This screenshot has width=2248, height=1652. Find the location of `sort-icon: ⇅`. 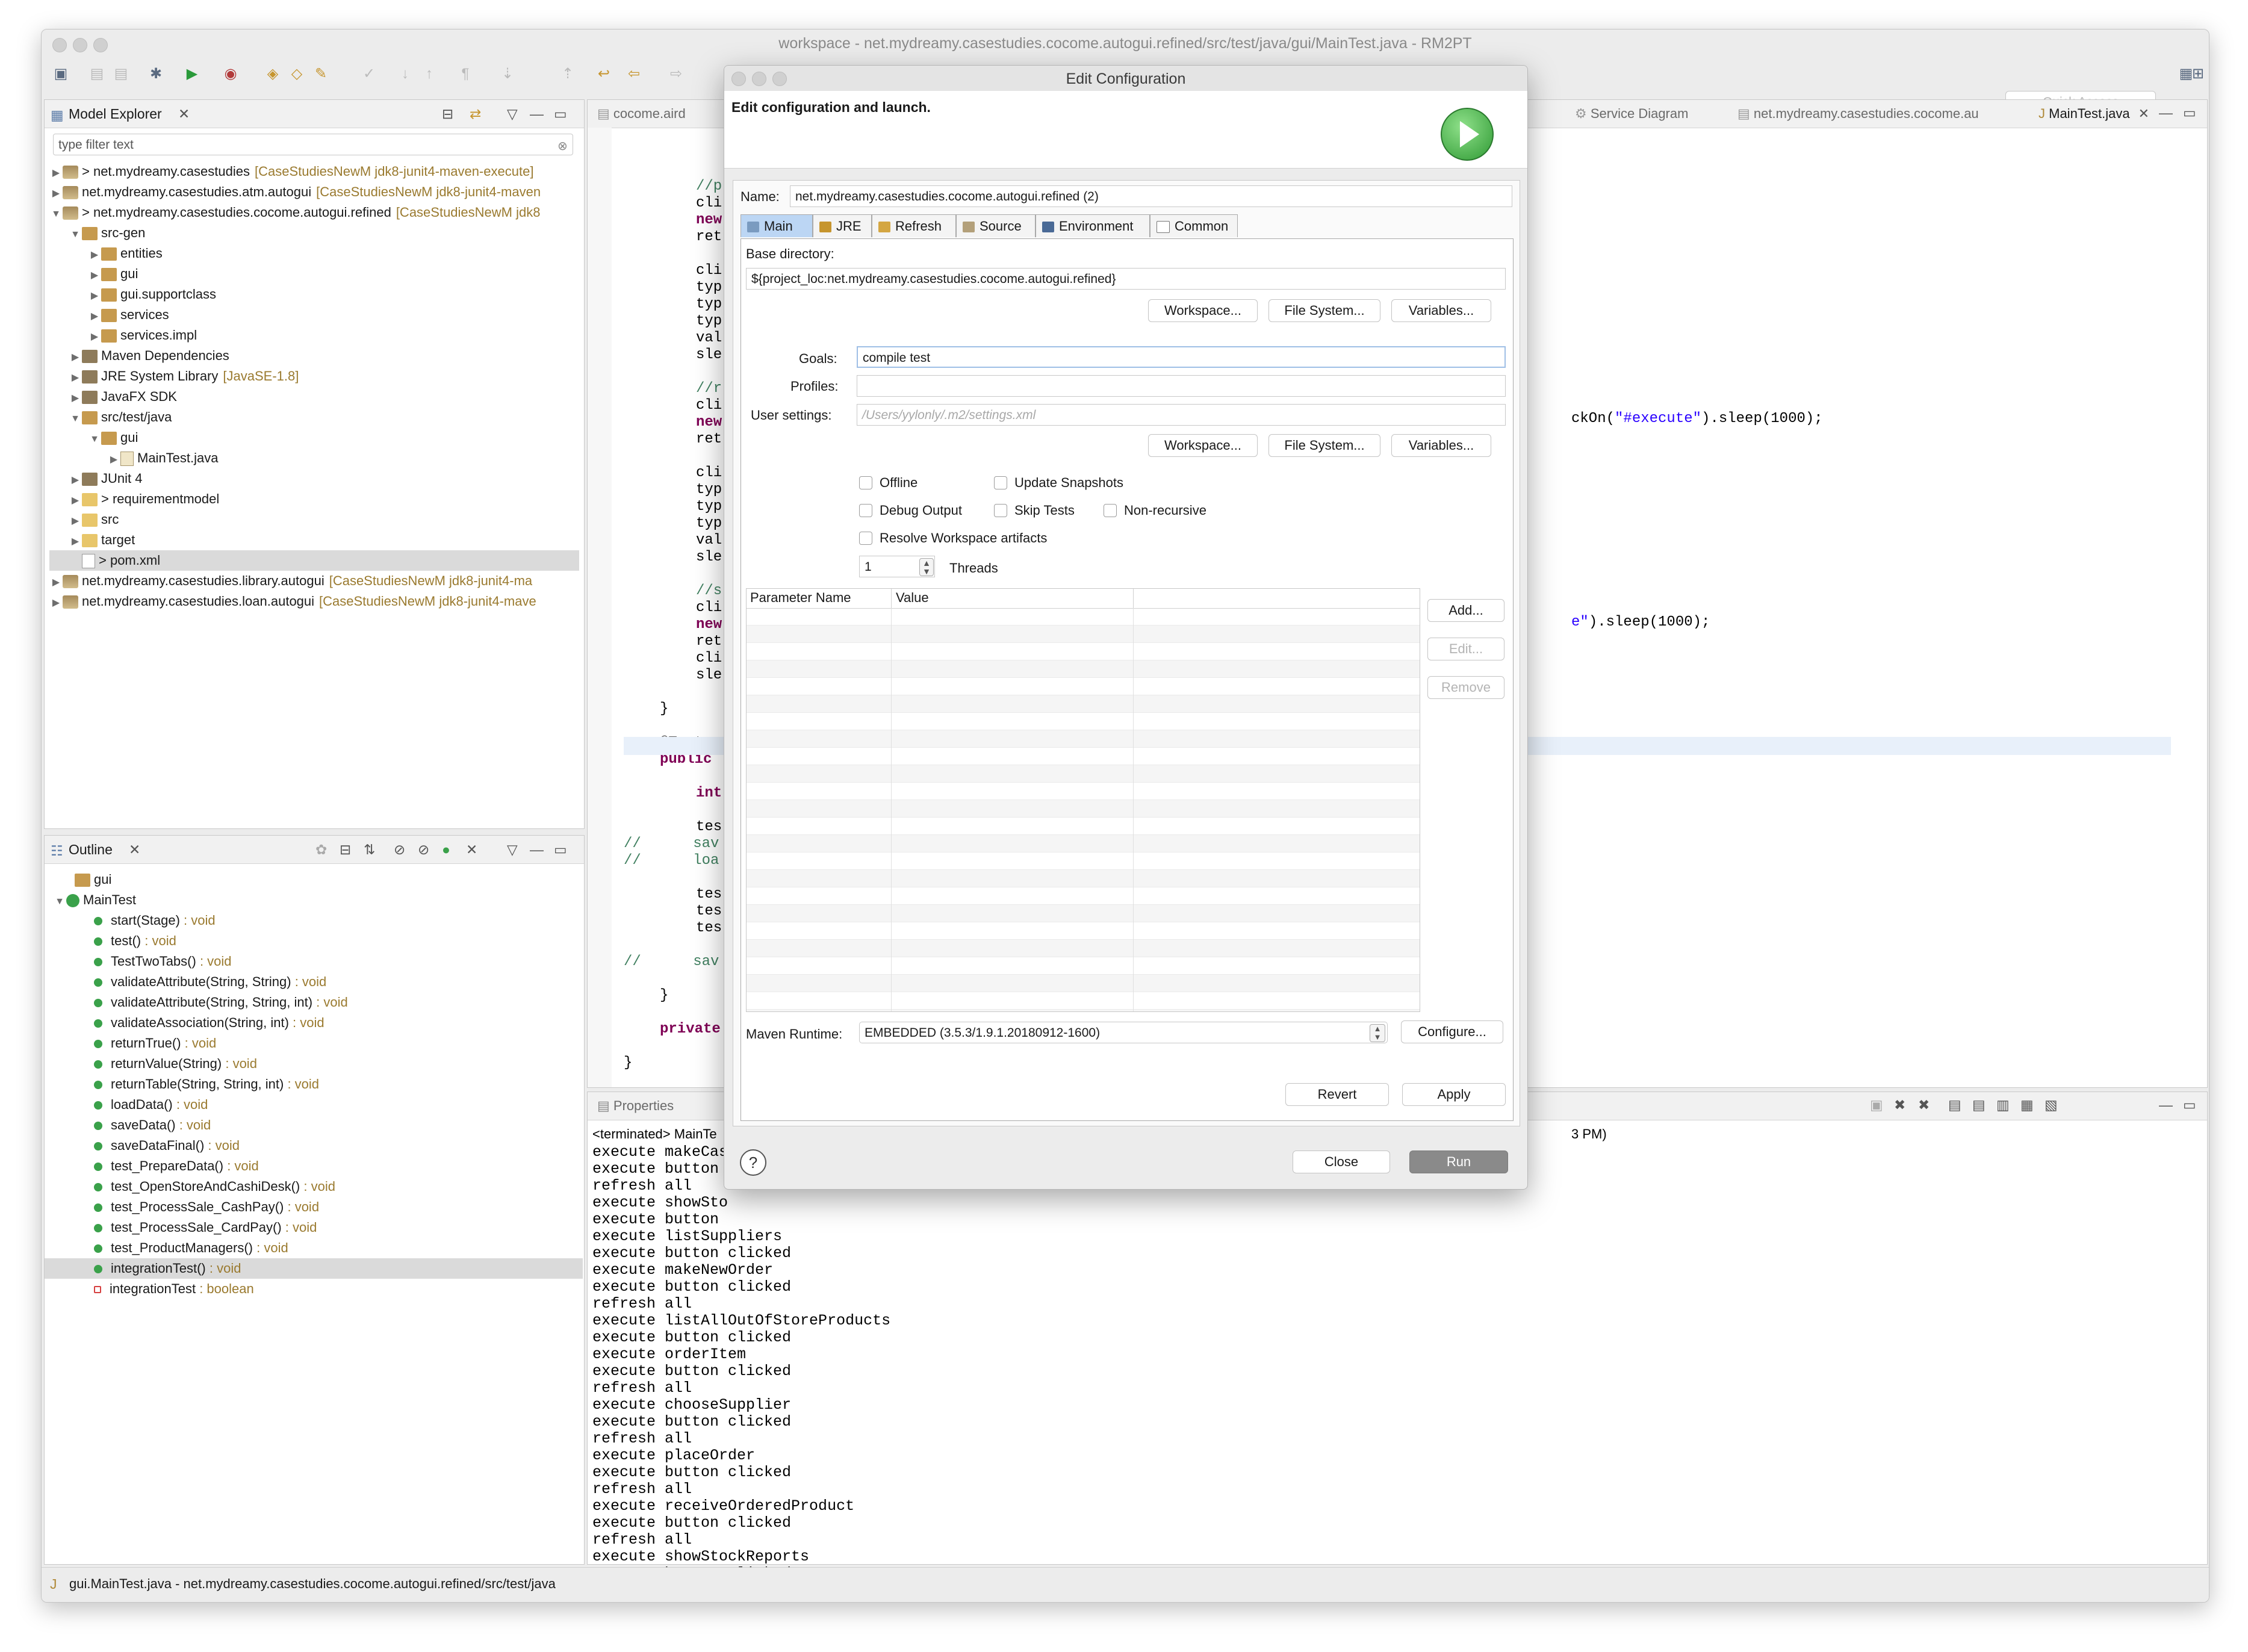

sort-icon: ⇅ is located at coordinates (369, 850).